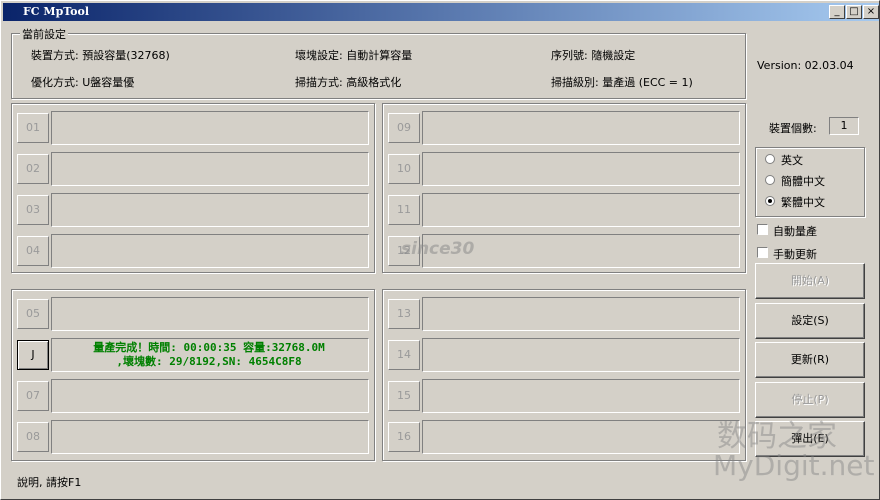  What do you see at coordinates (33, 128) in the screenshot?
I see `slot-01-button: 01` at bounding box center [33, 128].